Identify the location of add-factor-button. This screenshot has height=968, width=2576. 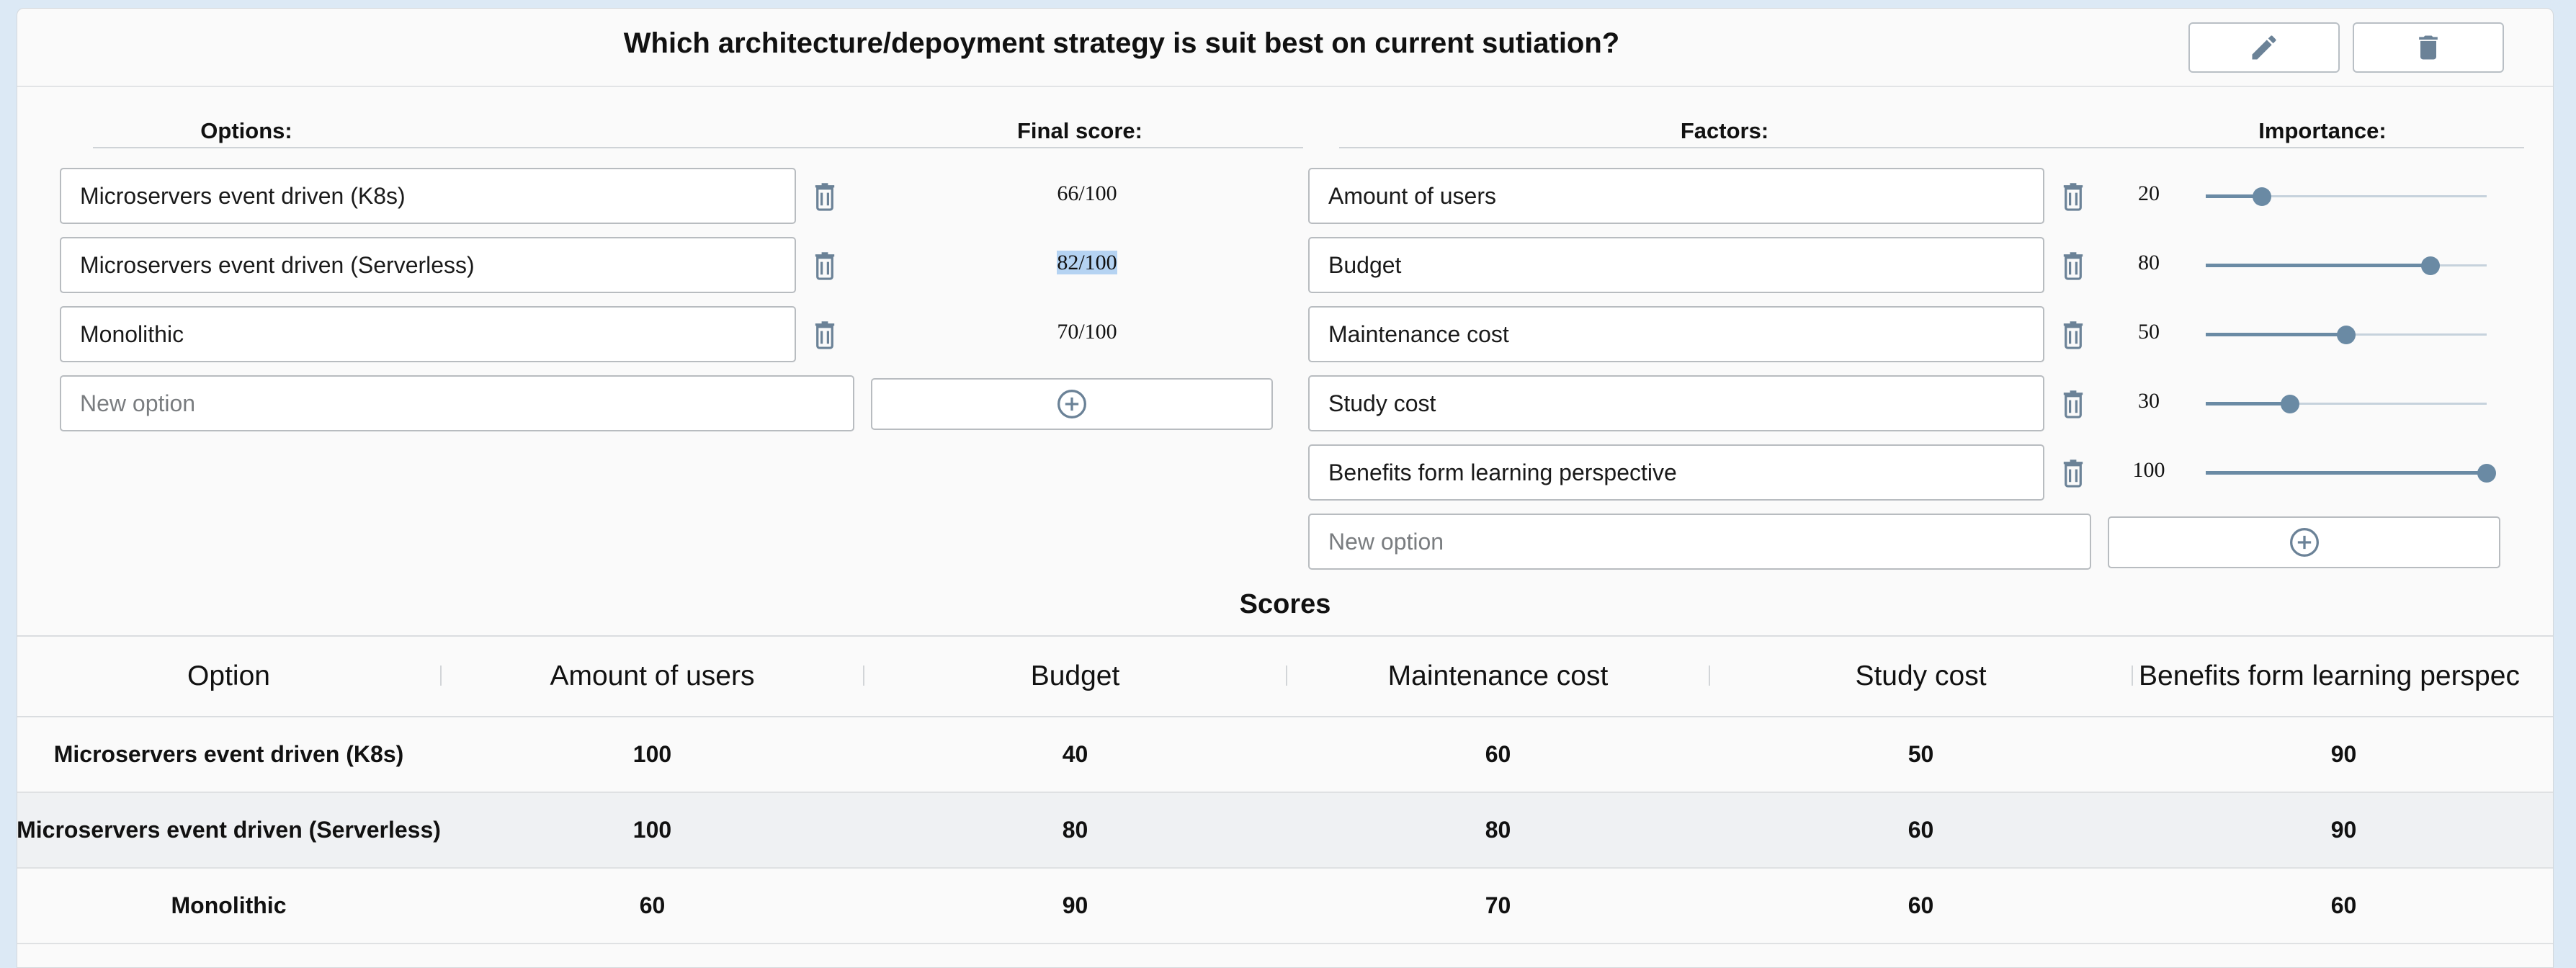
(2304, 542).